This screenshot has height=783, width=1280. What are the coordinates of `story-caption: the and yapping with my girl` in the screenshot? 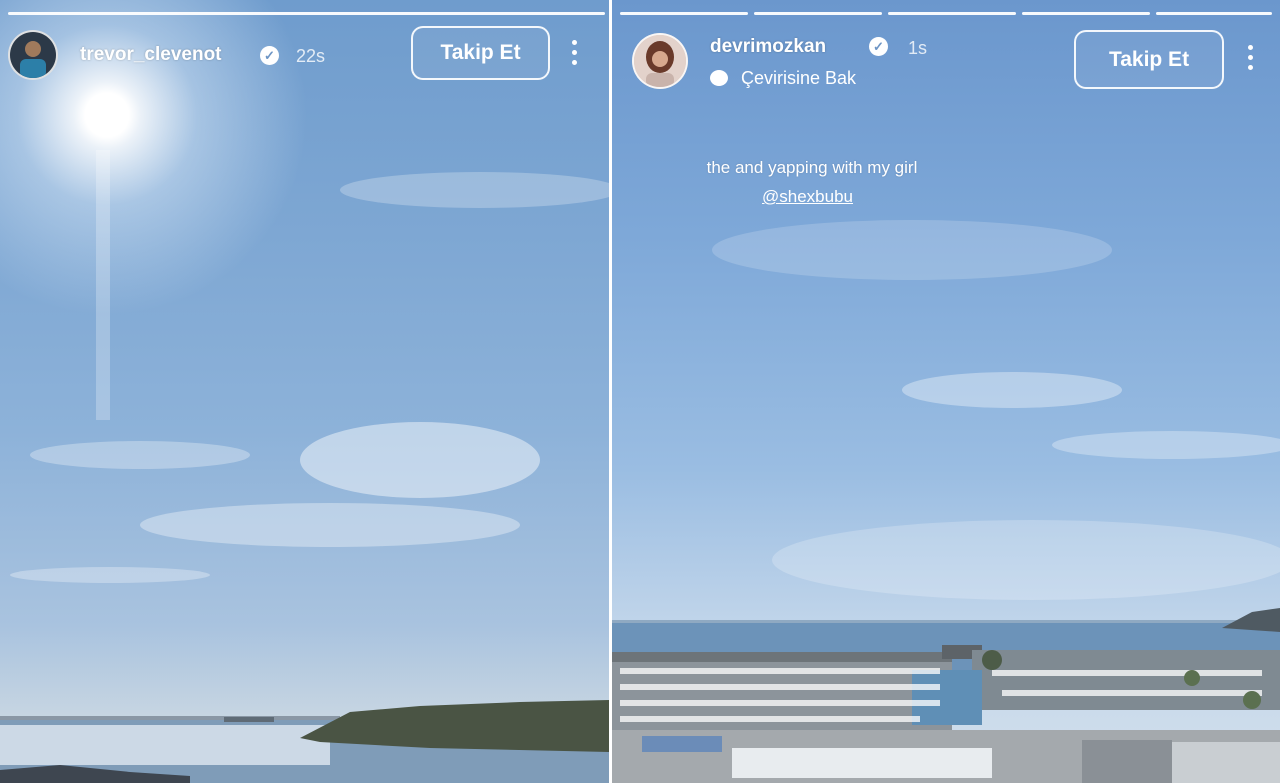 It's located at (812, 167).